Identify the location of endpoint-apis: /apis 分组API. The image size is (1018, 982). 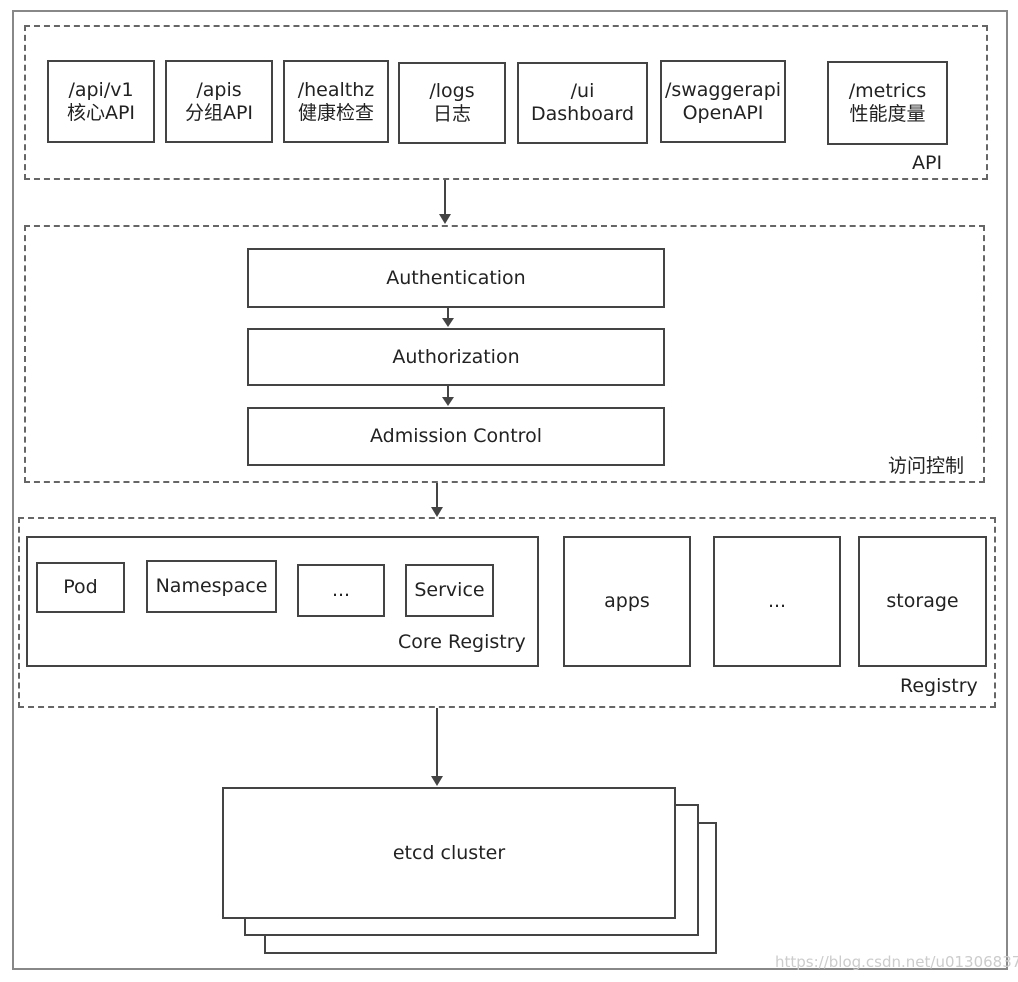
(219, 101).